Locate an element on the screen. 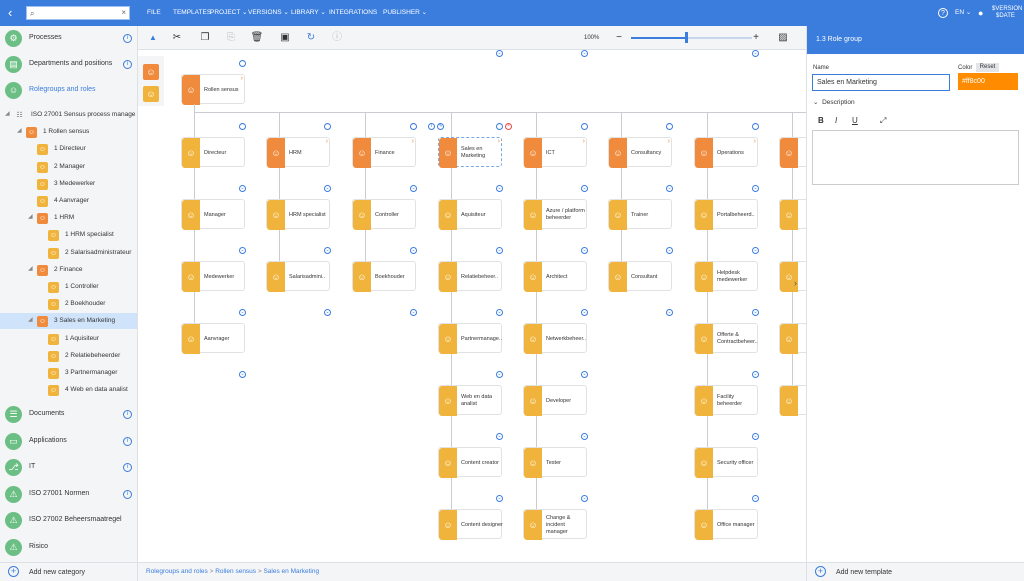 The width and height of the screenshot is (1024, 581). palette-role-icon: ☺ is located at coordinates (151, 94).